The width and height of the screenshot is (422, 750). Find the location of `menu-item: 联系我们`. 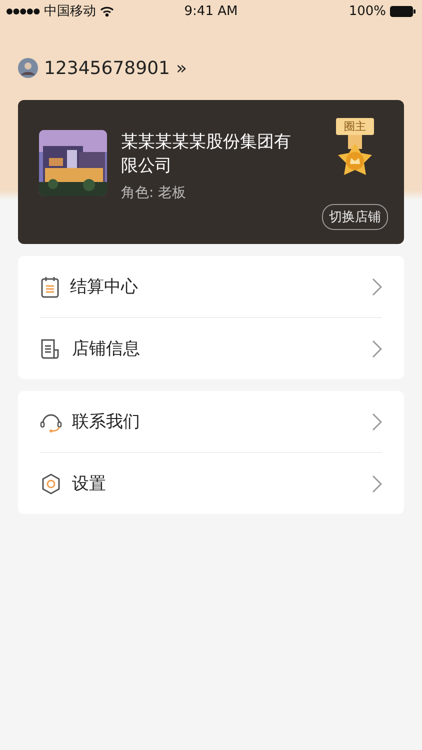

menu-item: 联系我们 is located at coordinates (217, 421).